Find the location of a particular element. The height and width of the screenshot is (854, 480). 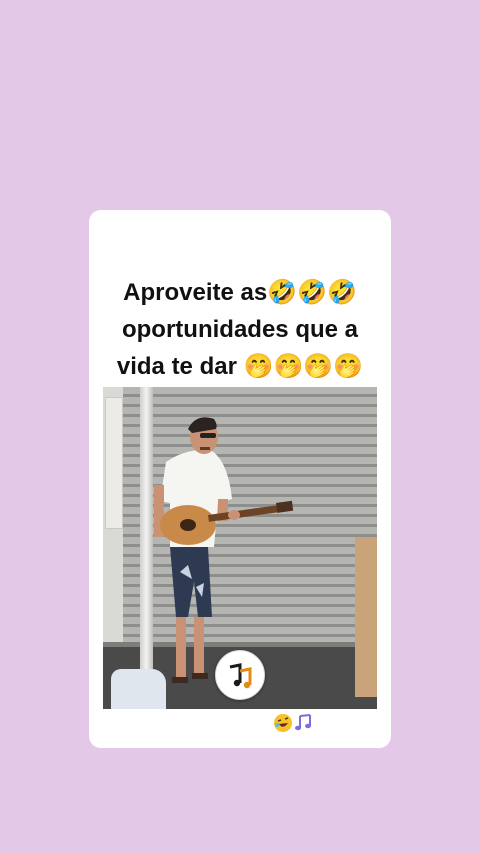

rolling-laughing-emoji is located at coordinates (283, 723).